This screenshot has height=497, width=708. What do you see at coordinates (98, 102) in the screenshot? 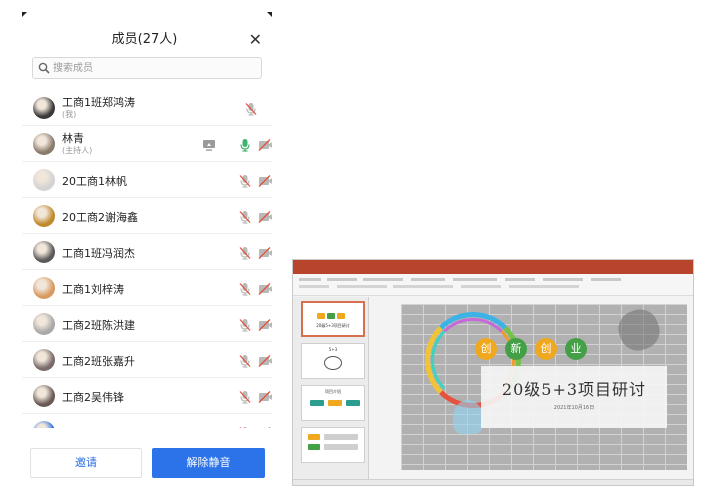
I see `member-name: 工商1班郑鸿涛` at bounding box center [98, 102].